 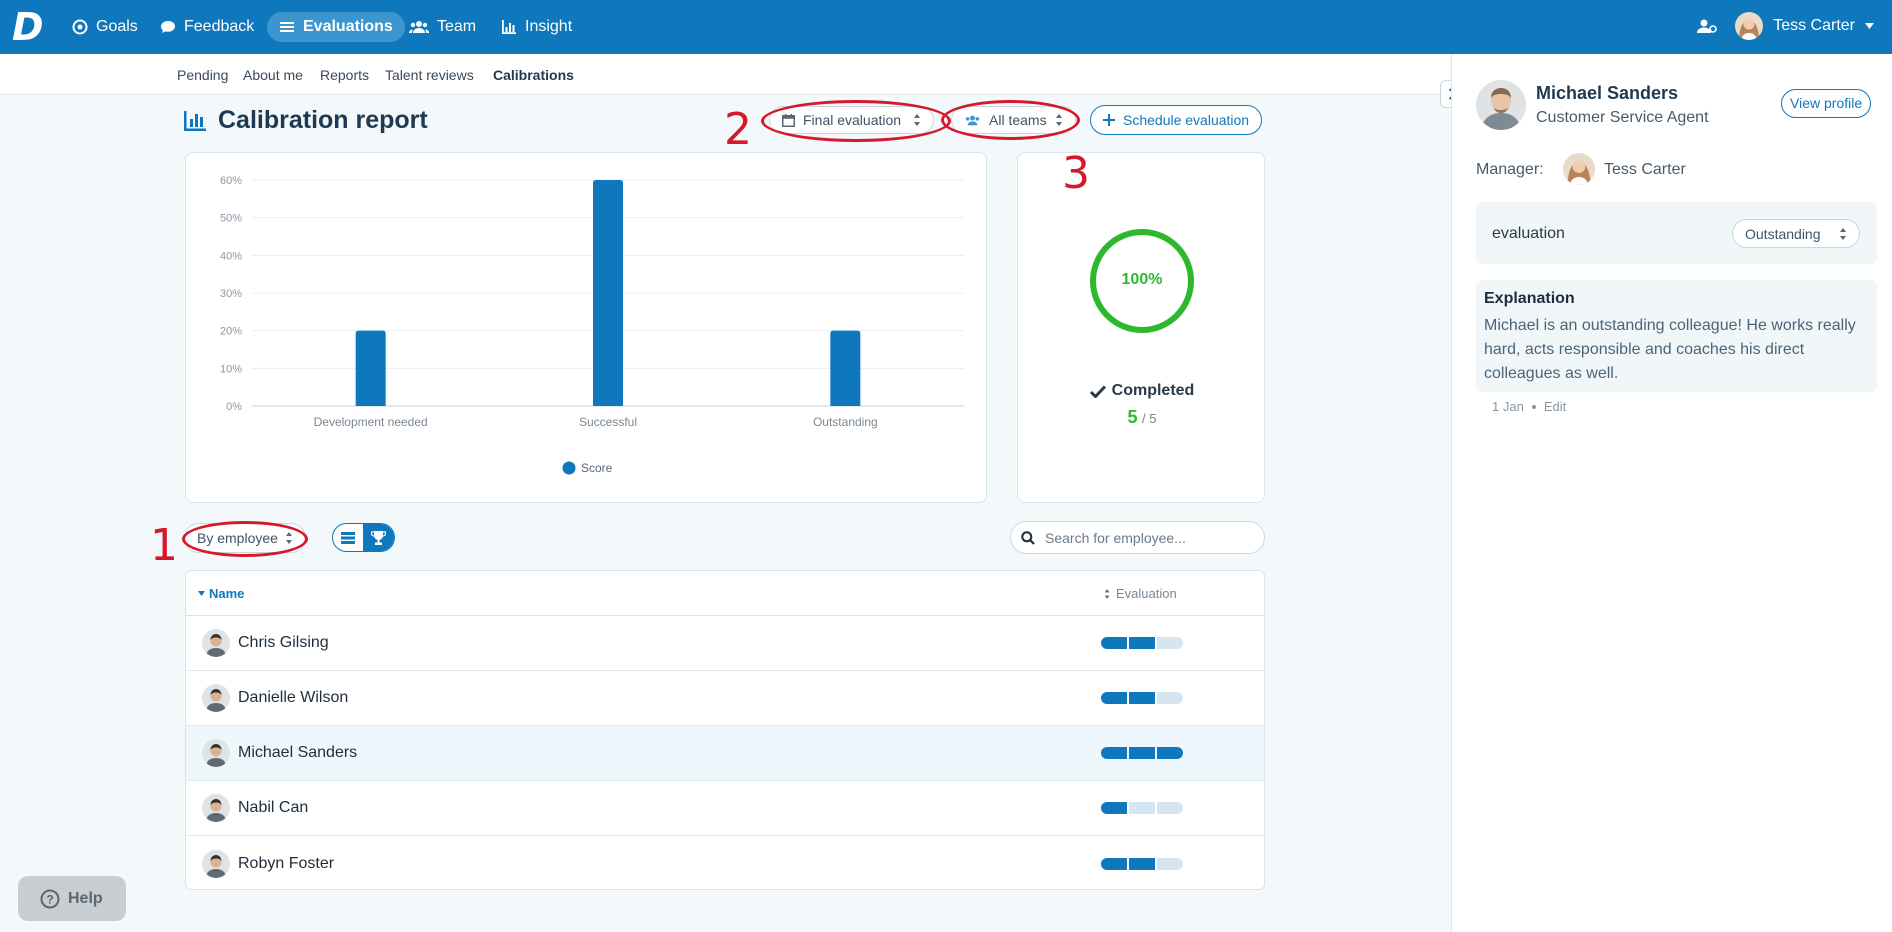 I want to click on evaluation-select: Outstanding, so click(x=1796, y=233).